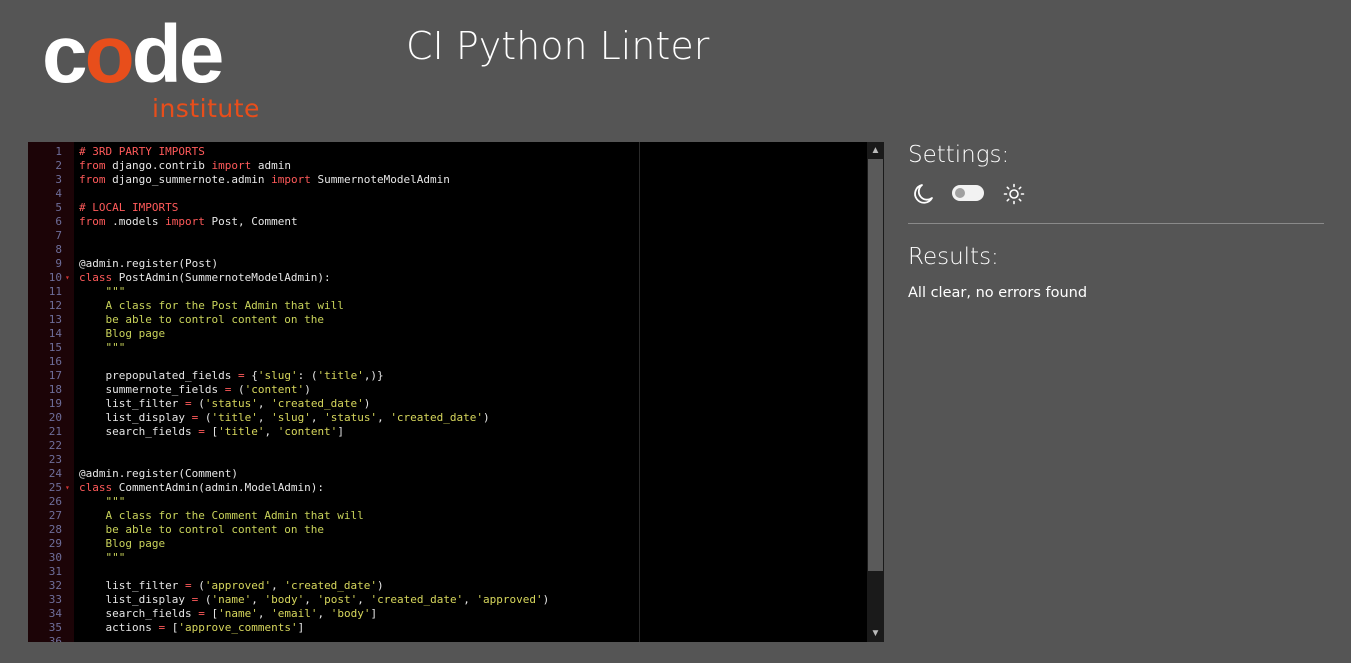 The height and width of the screenshot is (663, 1351). I want to click on code-line: 8, so click(448, 250).